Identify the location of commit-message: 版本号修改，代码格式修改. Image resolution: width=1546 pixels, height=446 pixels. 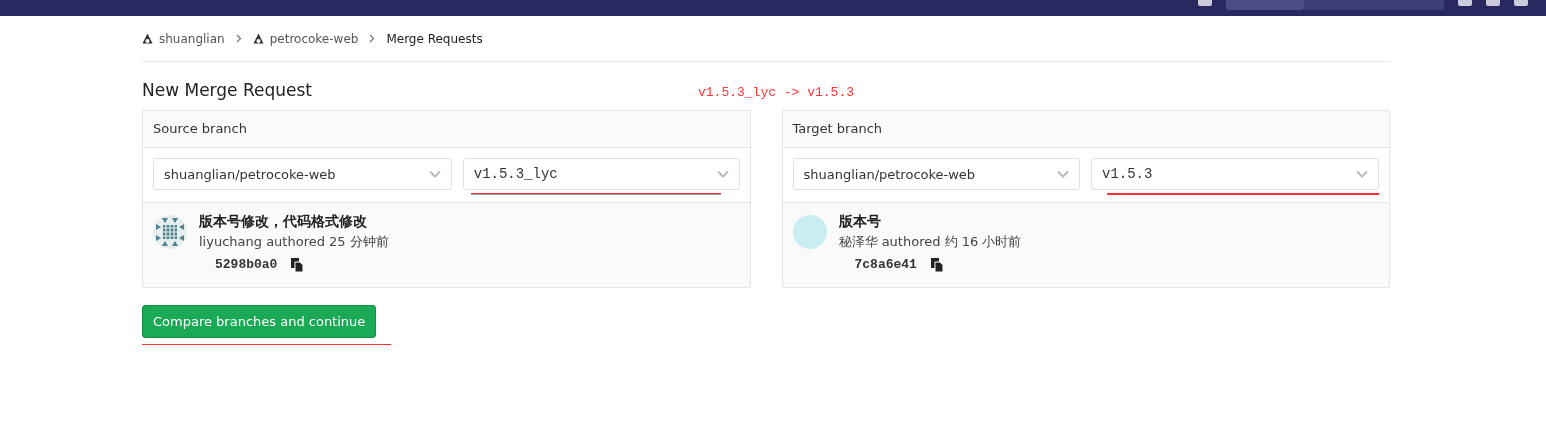
(294, 222).